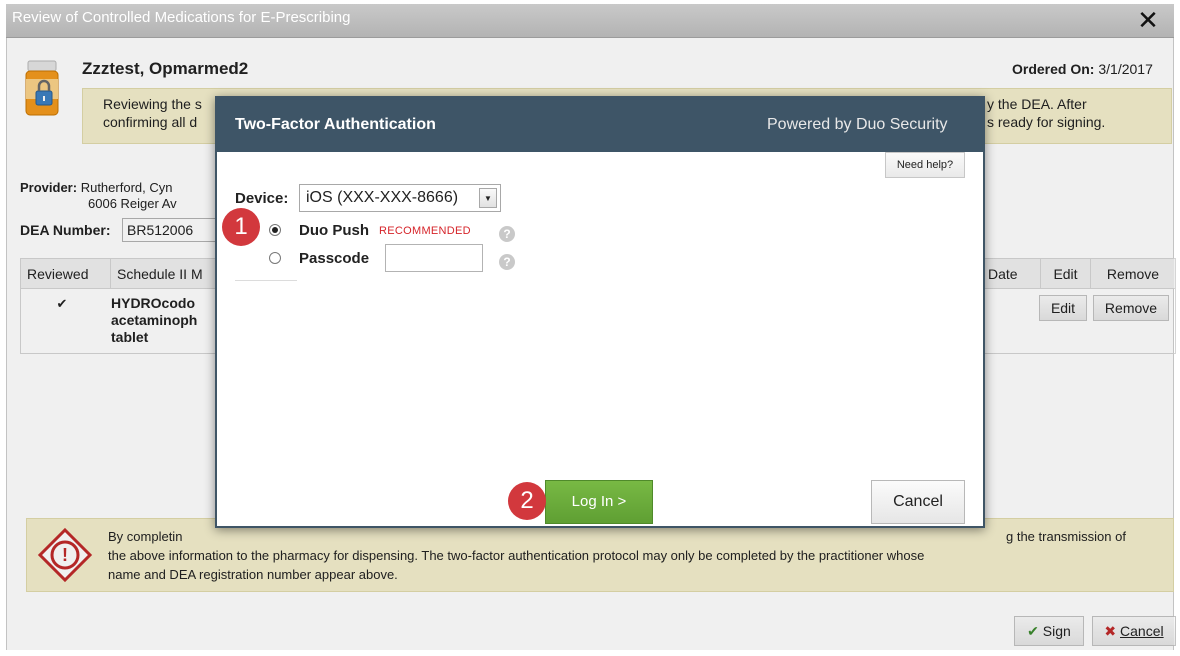 This screenshot has height=656, width=1180. I want to click on step-badge-1: 1, so click(241, 227).